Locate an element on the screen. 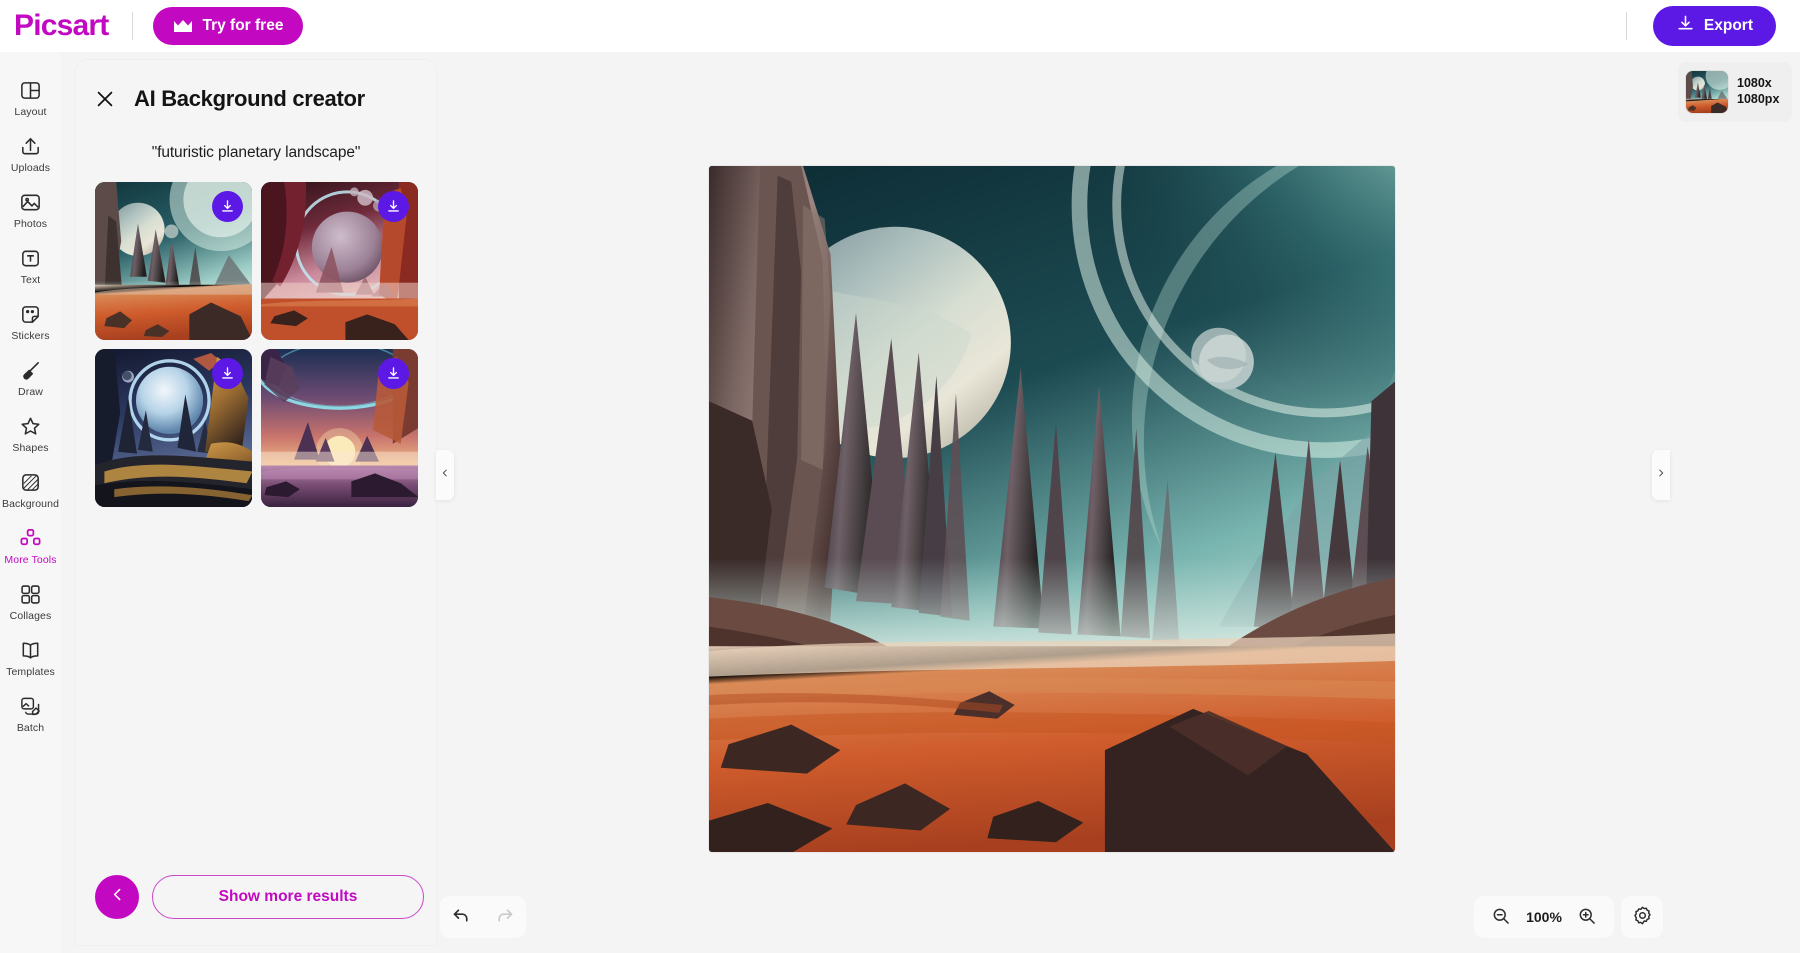 Image resolution: width=1800 pixels, height=953 pixels. sidebar-label: Background is located at coordinates (30, 504).